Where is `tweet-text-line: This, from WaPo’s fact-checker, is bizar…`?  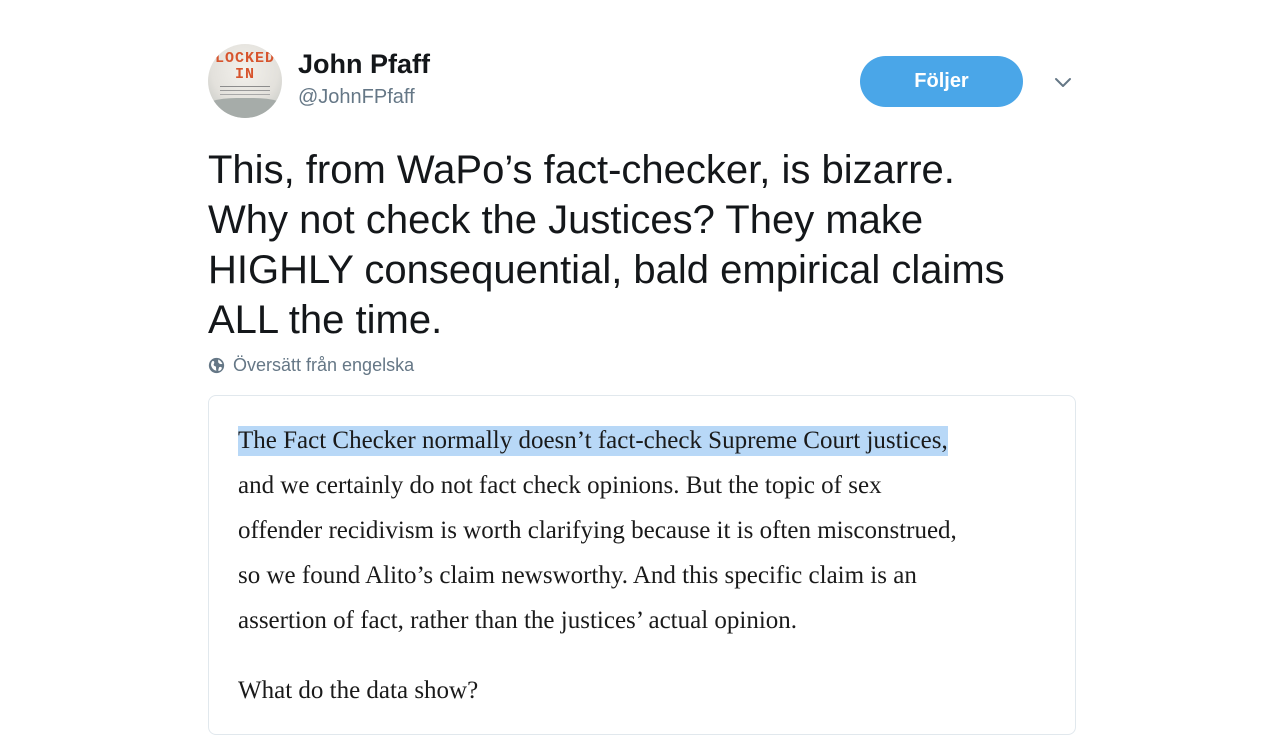 tweet-text-line: This, from WaPo’s fact-checker, is bizar… is located at coordinates (581, 170).